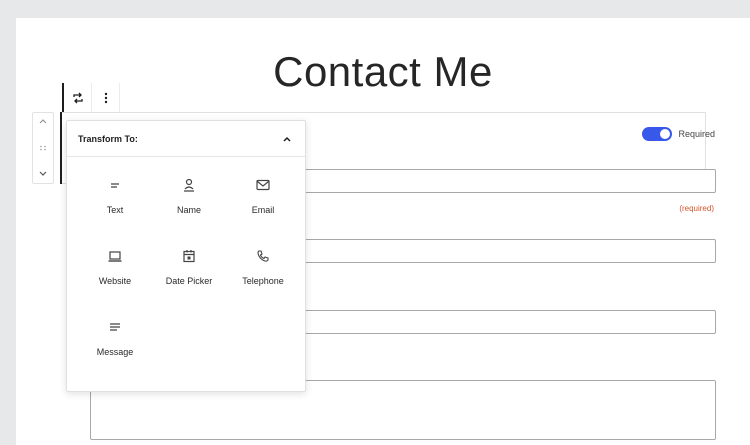 This screenshot has width=750, height=445. I want to click on transform-item-label: Date Picker, so click(189, 281).